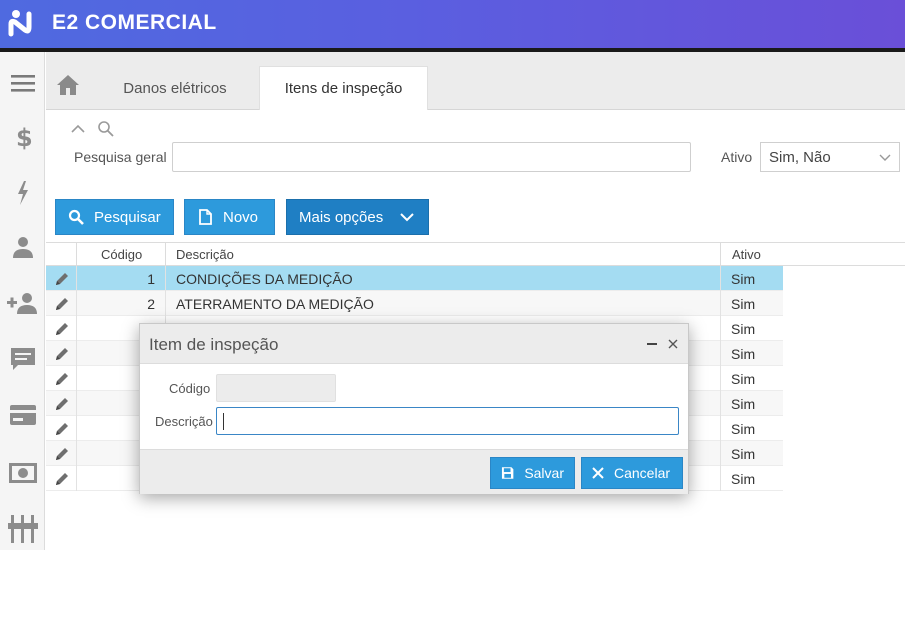 The height and width of the screenshot is (621, 905). I want to click on search-icon, so click(76, 217).